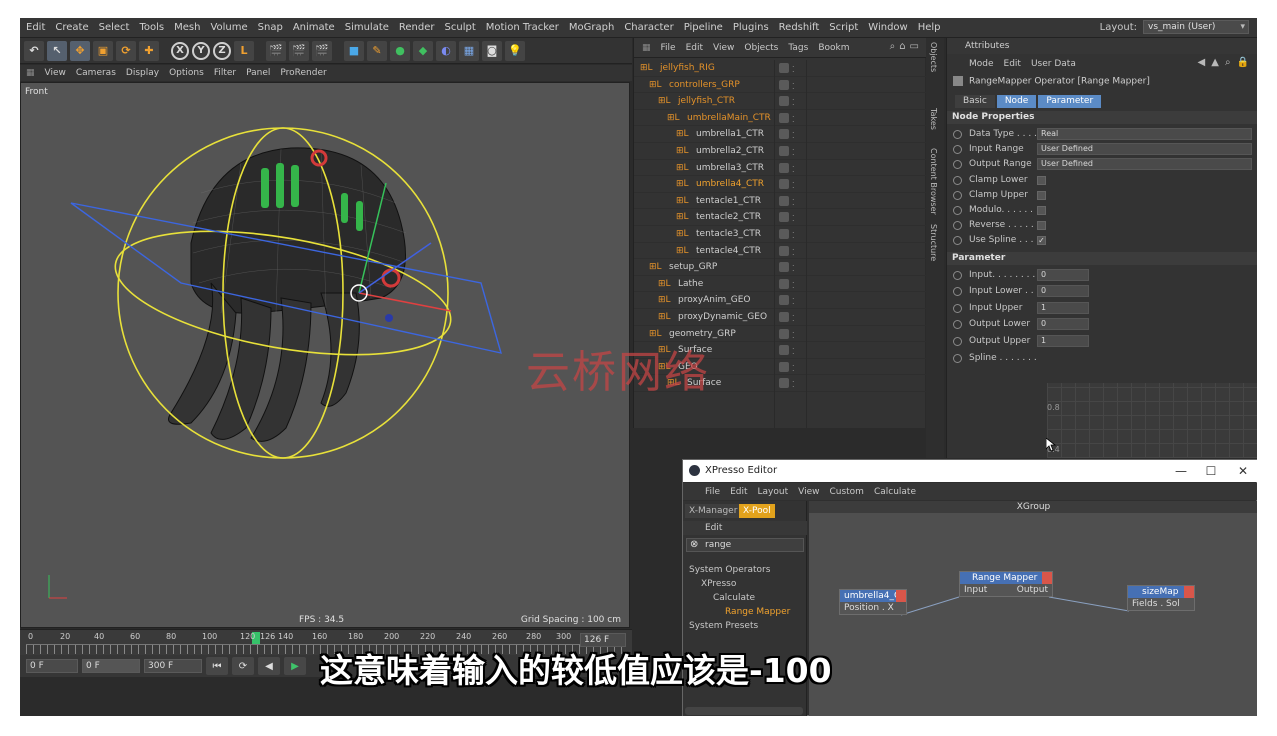 This screenshot has width=1277, height=736. What do you see at coordinates (933, 119) in the screenshot?
I see `side-tab-takes: Takes` at bounding box center [933, 119].